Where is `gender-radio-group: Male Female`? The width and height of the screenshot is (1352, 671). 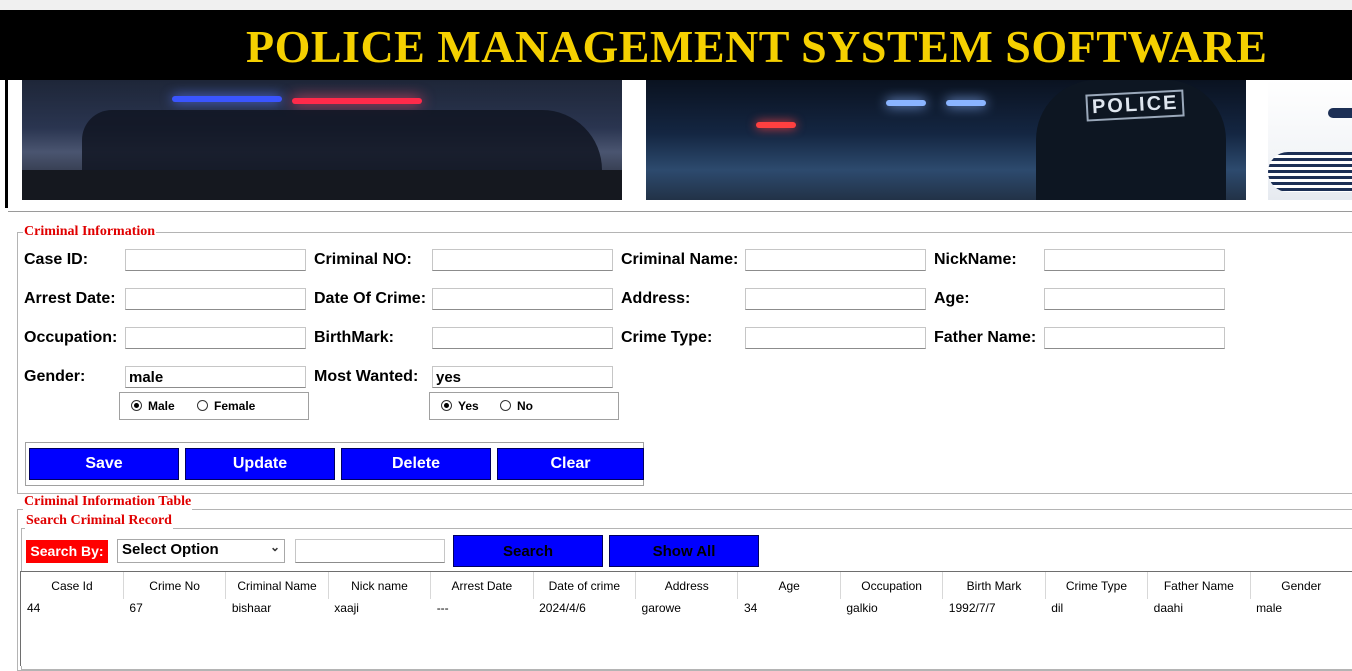 gender-radio-group: Male Female is located at coordinates (214, 406).